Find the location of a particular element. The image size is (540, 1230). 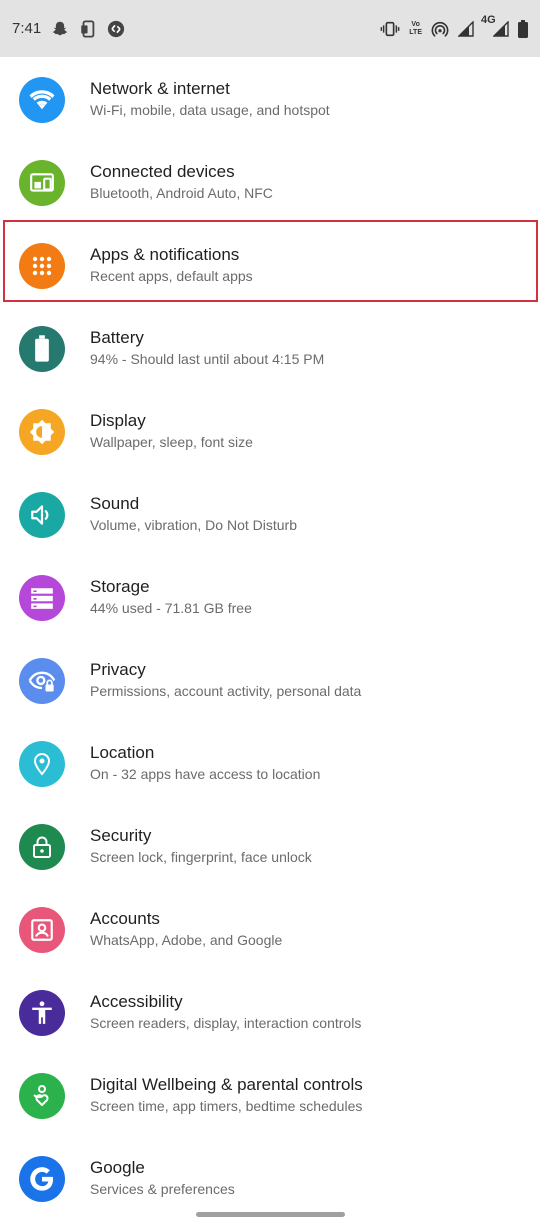

status-right-icons: Vo LTE 4G is located at coordinates (454, 26).